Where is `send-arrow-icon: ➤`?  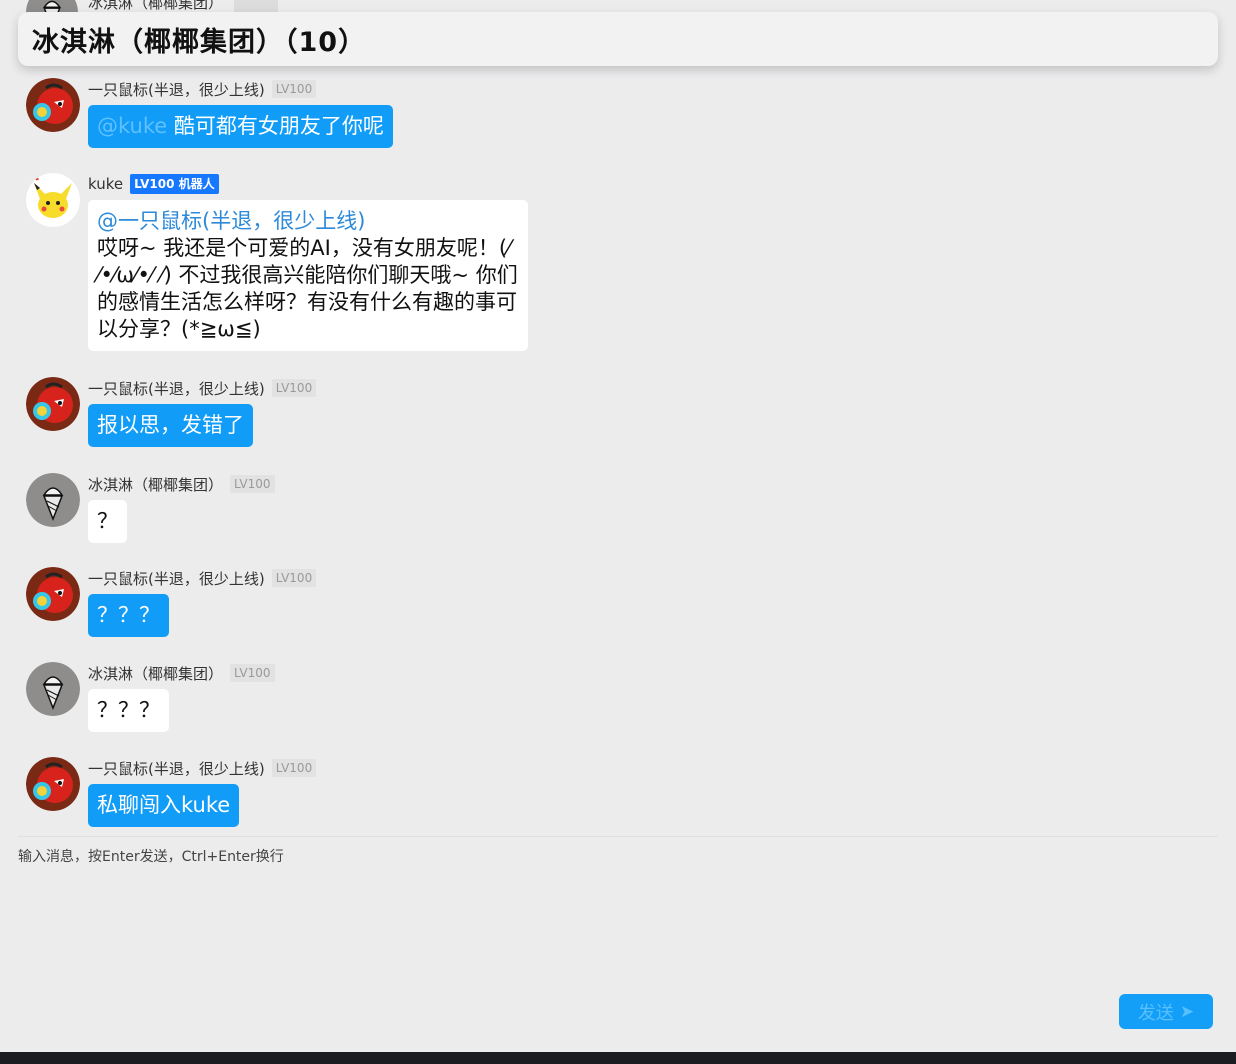 send-arrow-icon: ➤ is located at coordinates (1187, 1011).